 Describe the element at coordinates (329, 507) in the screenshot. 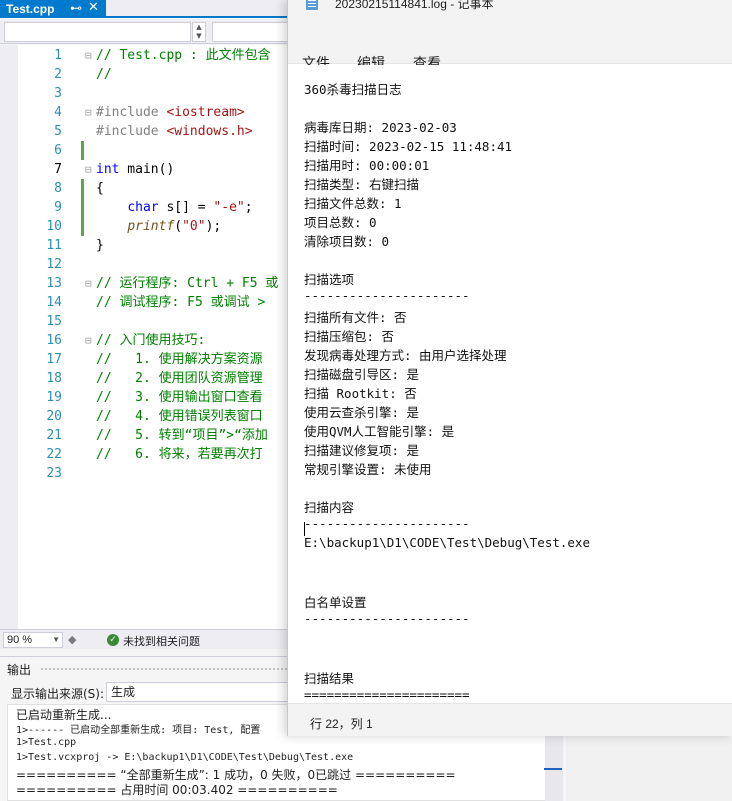

I see `log-line: 扫描内容` at that location.